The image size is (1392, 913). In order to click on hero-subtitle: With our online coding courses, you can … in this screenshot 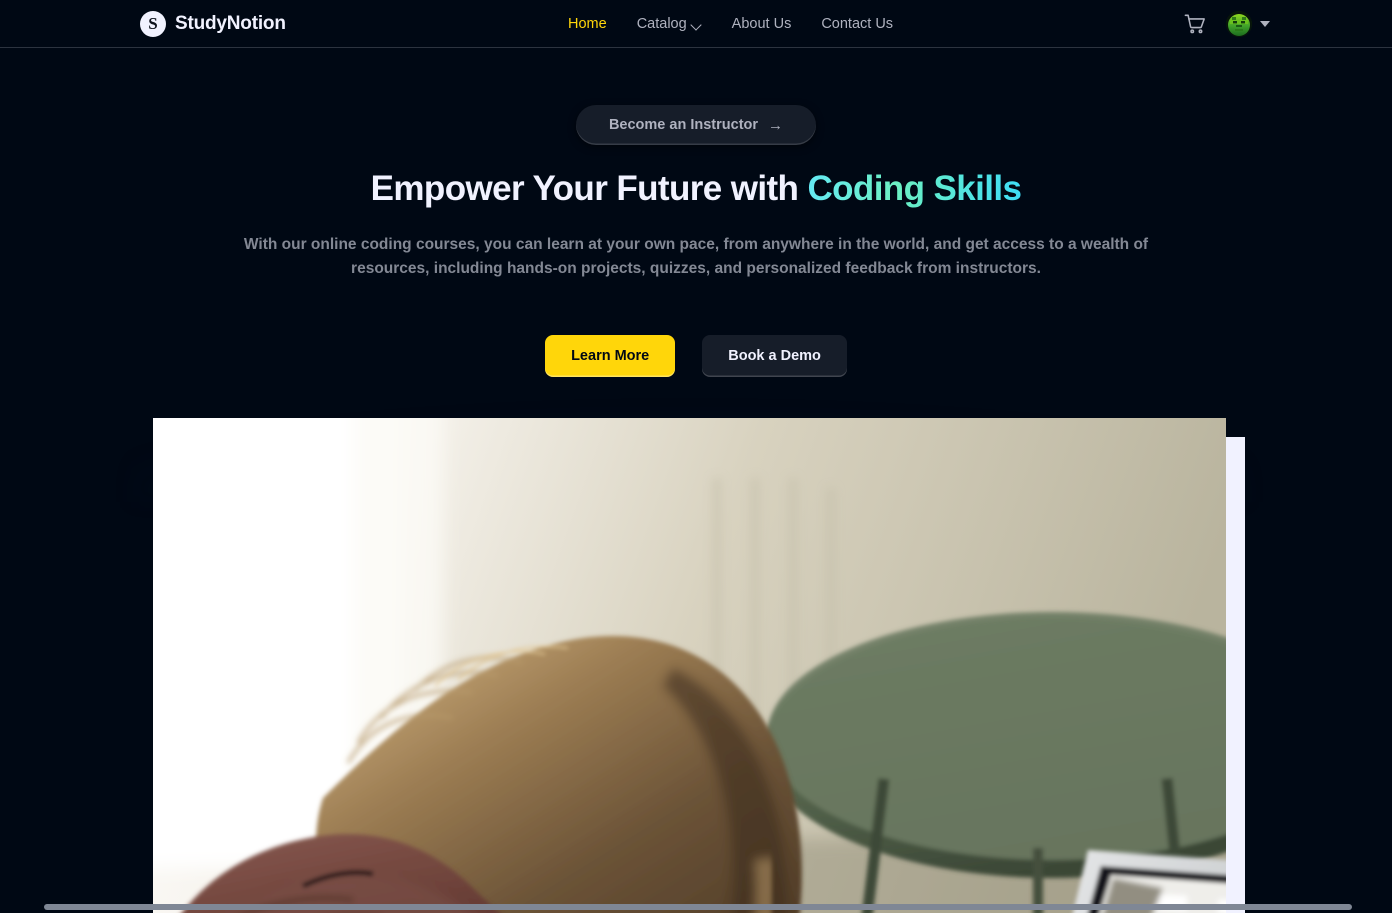, I will do `click(696, 257)`.